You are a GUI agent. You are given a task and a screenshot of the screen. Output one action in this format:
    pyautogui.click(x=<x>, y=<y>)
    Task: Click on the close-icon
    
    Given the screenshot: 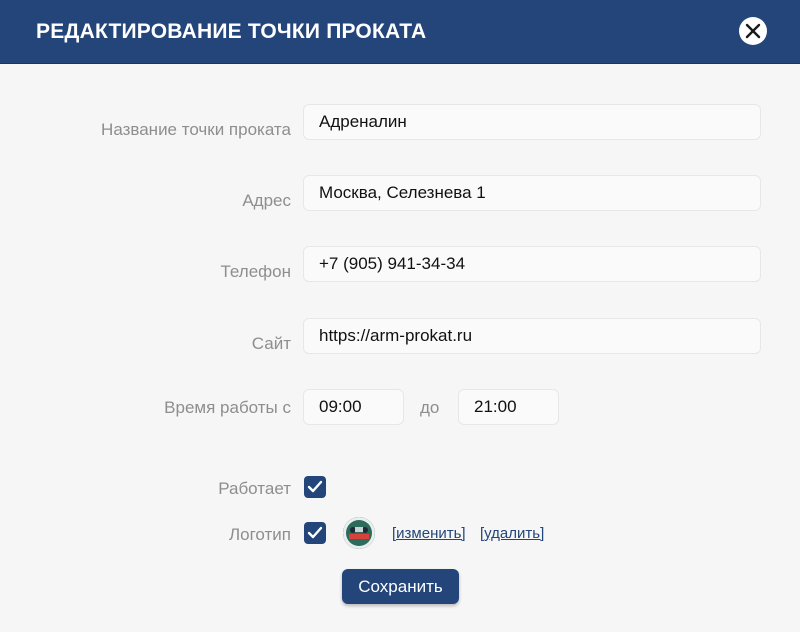 What is the action you would take?
    pyautogui.click(x=753, y=31)
    